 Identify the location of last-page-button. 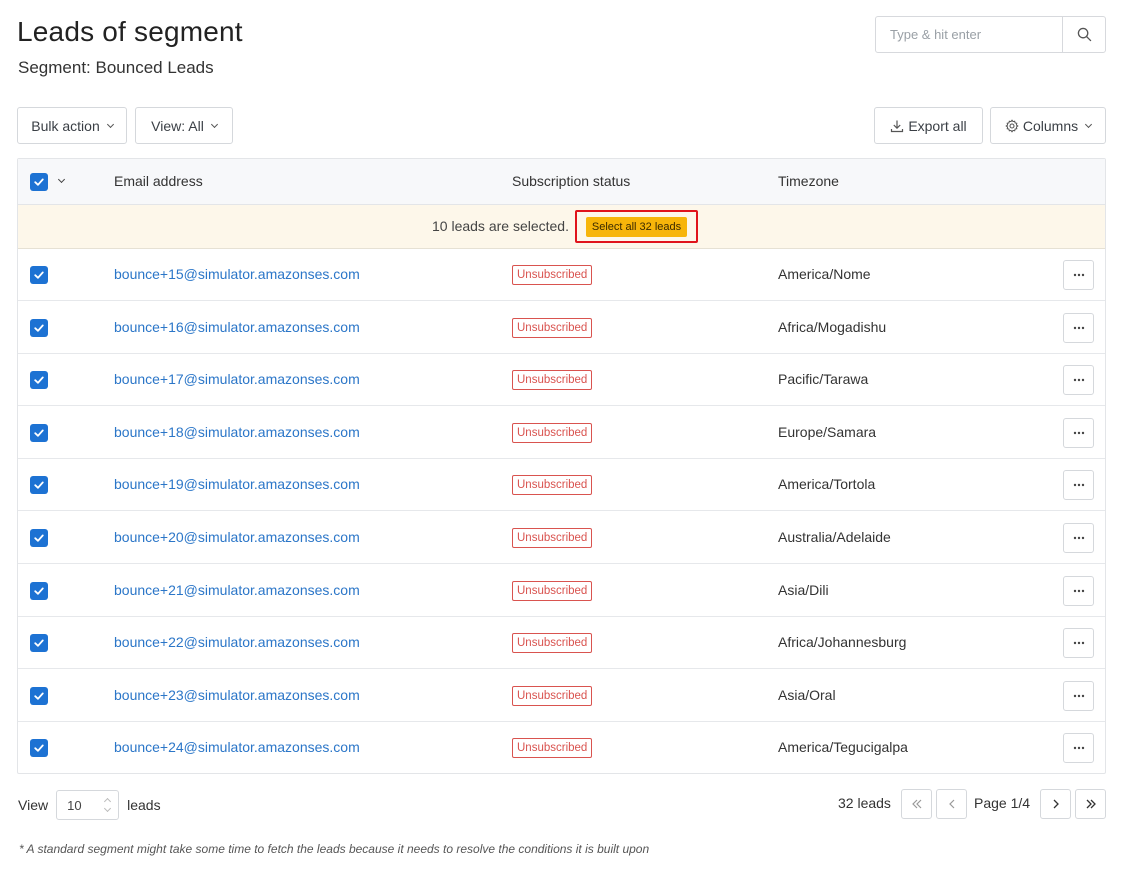
(1090, 804).